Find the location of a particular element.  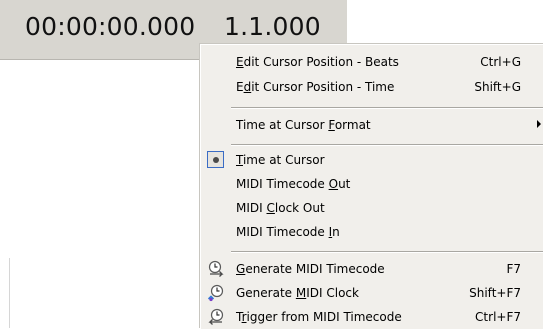

menu-item-generate-midi-timecode: Generate MIDI Timecode F7 is located at coordinates (372, 269).